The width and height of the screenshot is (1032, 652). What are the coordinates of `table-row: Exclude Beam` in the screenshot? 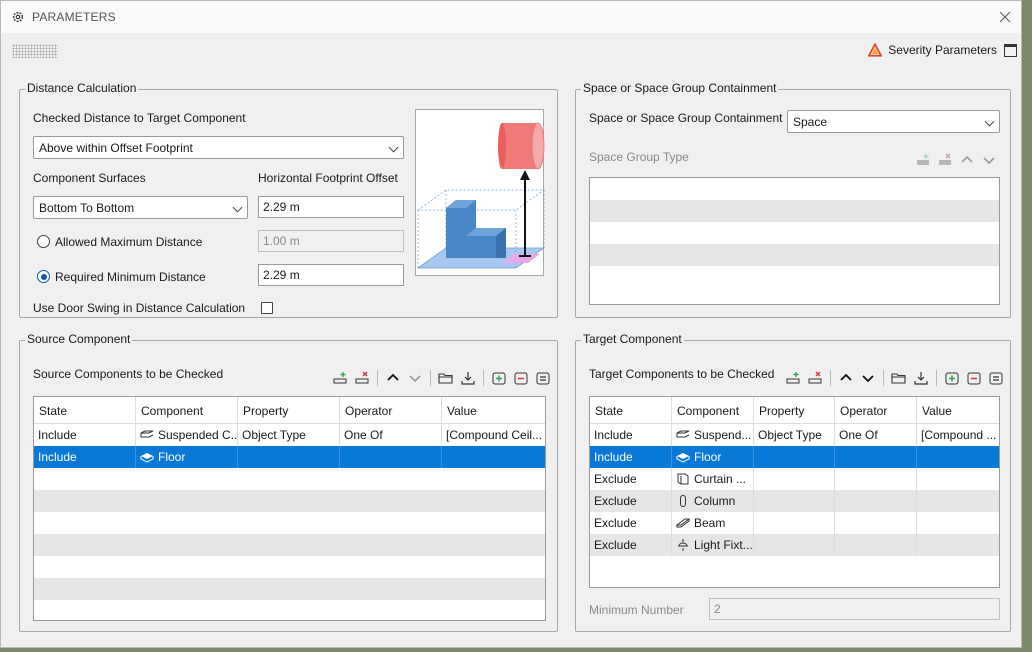 It's located at (794, 523).